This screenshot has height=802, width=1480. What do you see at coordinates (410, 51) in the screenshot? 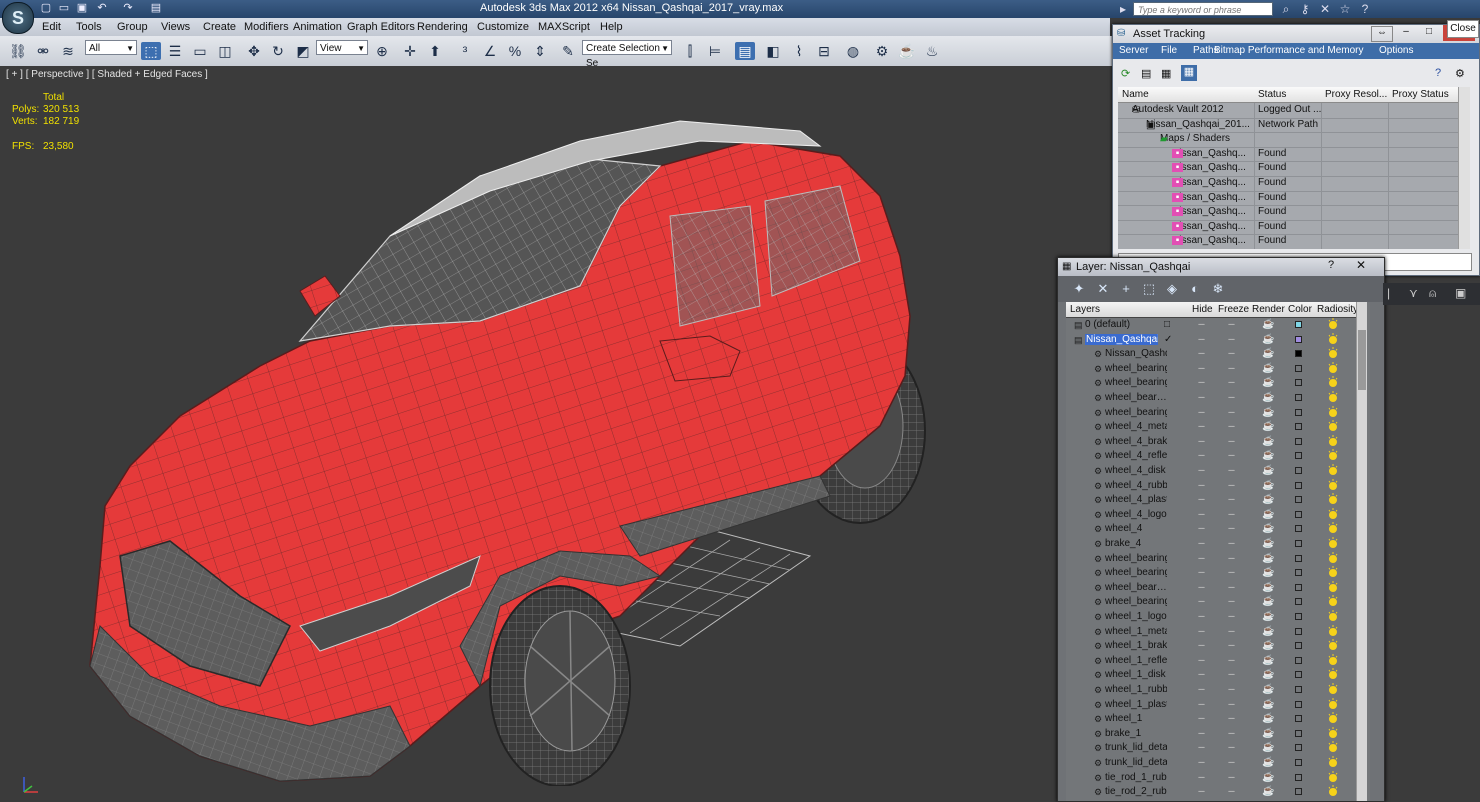
I see `select-manipulate-icon: ✛` at bounding box center [410, 51].